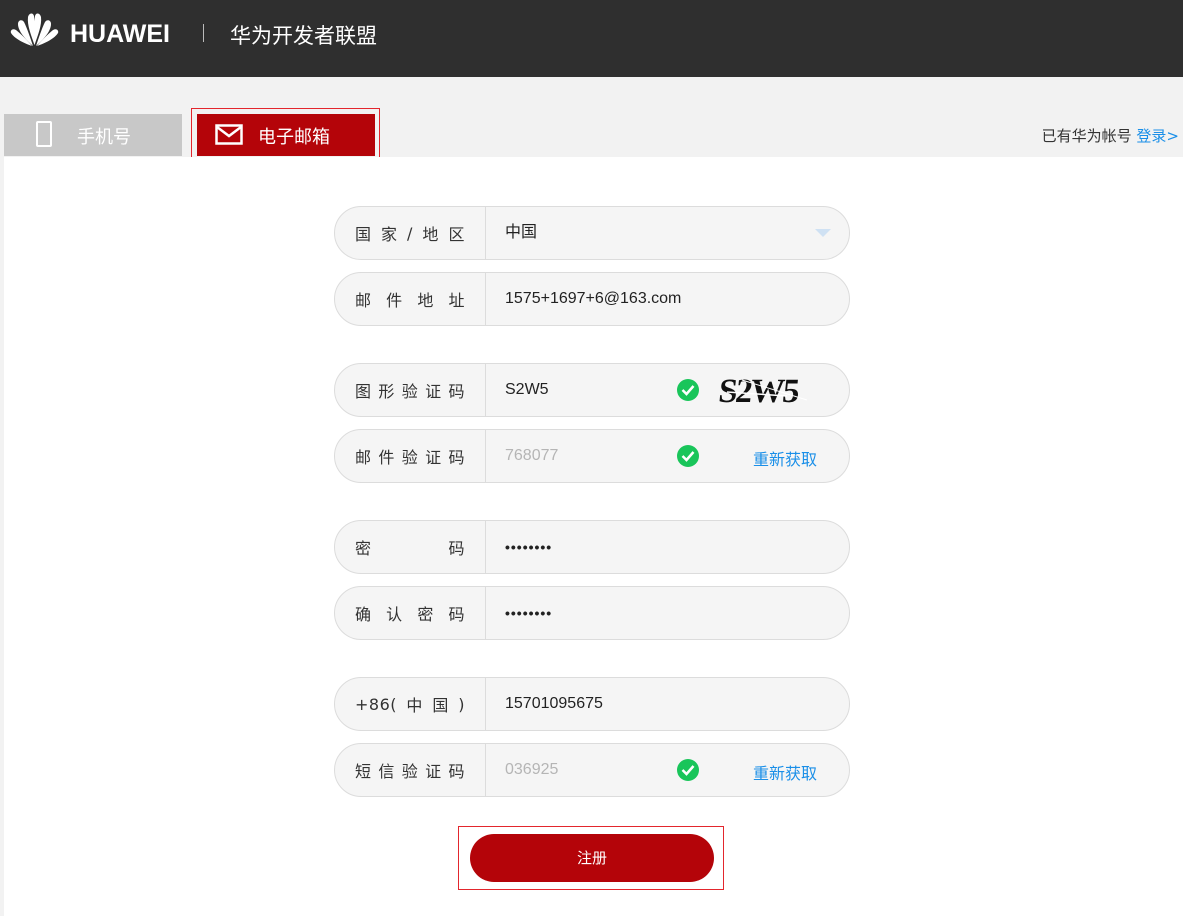 This screenshot has width=1183, height=916. I want to click on tab-email-label: 电子邮箱, so click(294, 137).